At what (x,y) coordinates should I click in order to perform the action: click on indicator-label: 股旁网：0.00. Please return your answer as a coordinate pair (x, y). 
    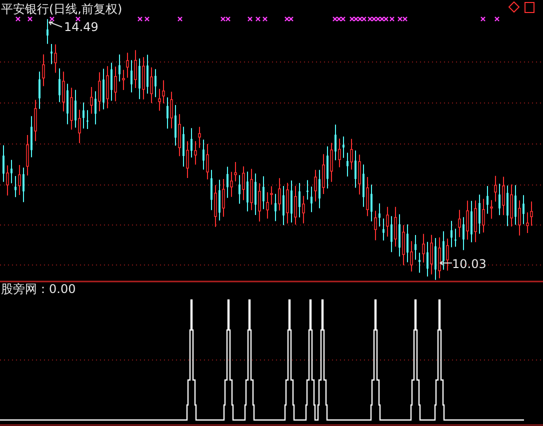
    Looking at the image, I should click on (38, 289).